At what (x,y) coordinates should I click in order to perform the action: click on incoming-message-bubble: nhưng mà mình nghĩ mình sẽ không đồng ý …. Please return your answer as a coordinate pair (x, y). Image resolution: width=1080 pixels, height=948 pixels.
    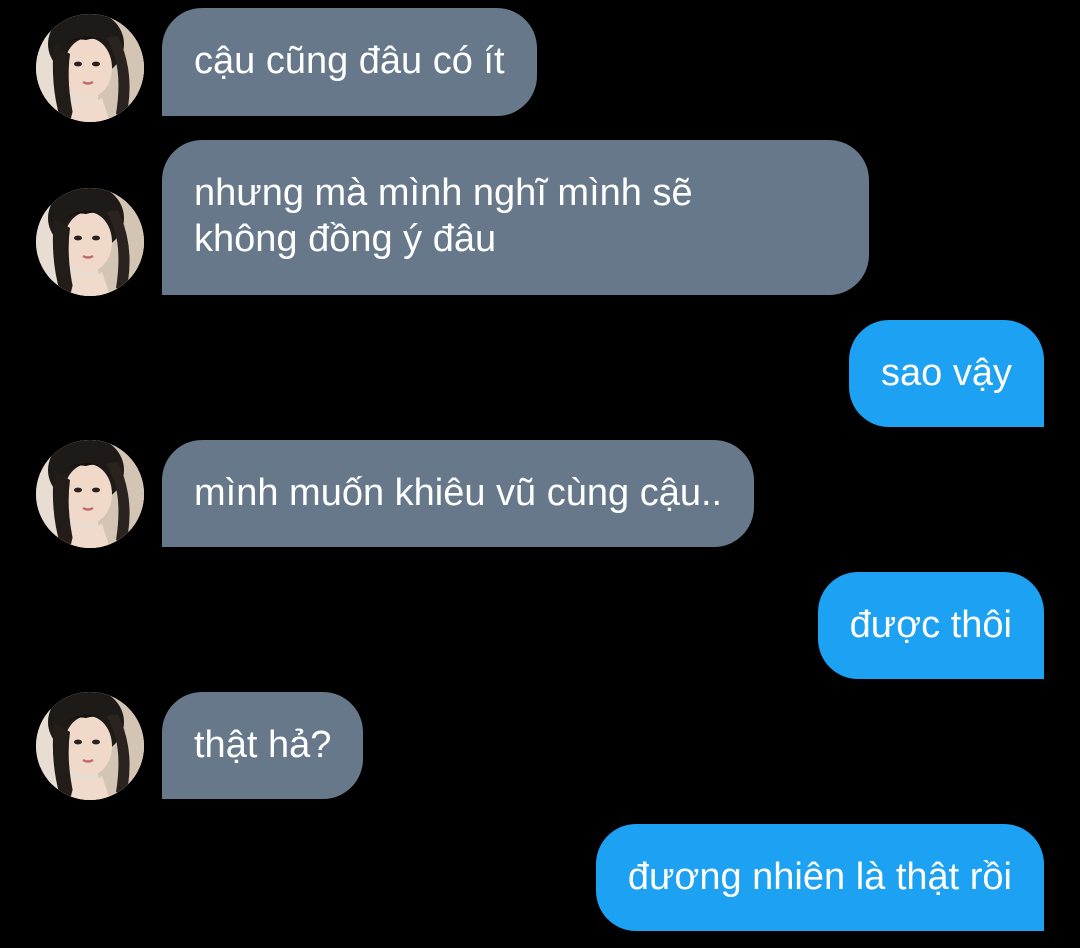
    Looking at the image, I should click on (515, 217).